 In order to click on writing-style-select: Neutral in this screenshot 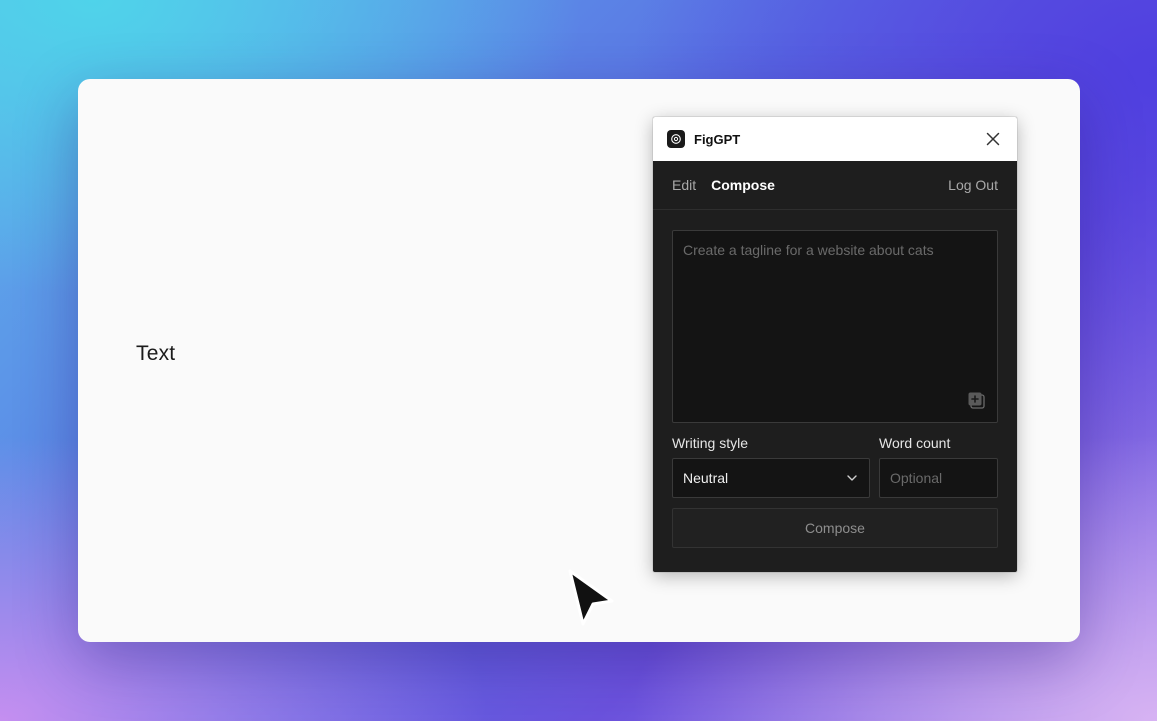, I will do `click(771, 478)`.